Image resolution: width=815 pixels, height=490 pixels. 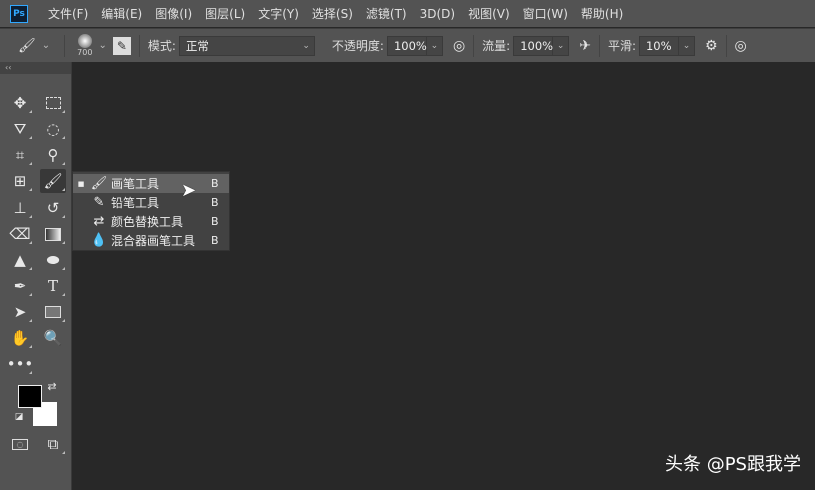 What do you see at coordinates (585, 46) in the screenshot?
I see `airbrush-icon: ✈` at bounding box center [585, 46].